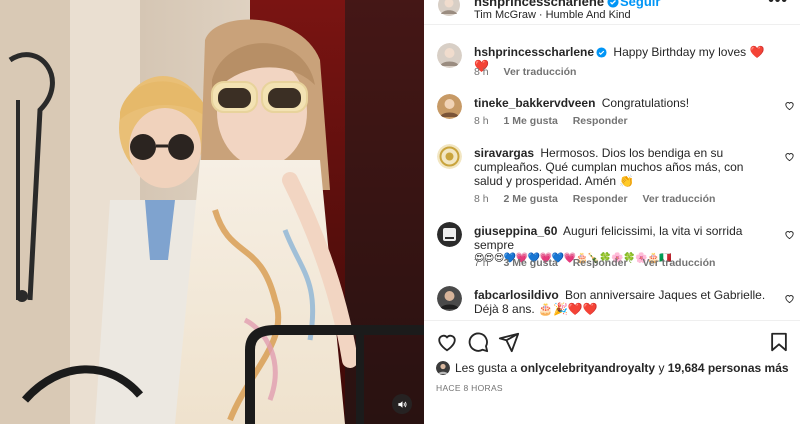  What do you see at coordinates (531, 263) in the screenshot?
I see `comment-likes: 3 Me gusta` at bounding box center [531, 263].